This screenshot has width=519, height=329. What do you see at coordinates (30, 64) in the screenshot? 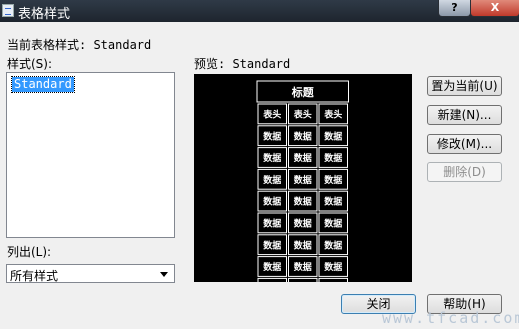
I see `styles-label: 样式(S):` at bounding box center [30, 64].